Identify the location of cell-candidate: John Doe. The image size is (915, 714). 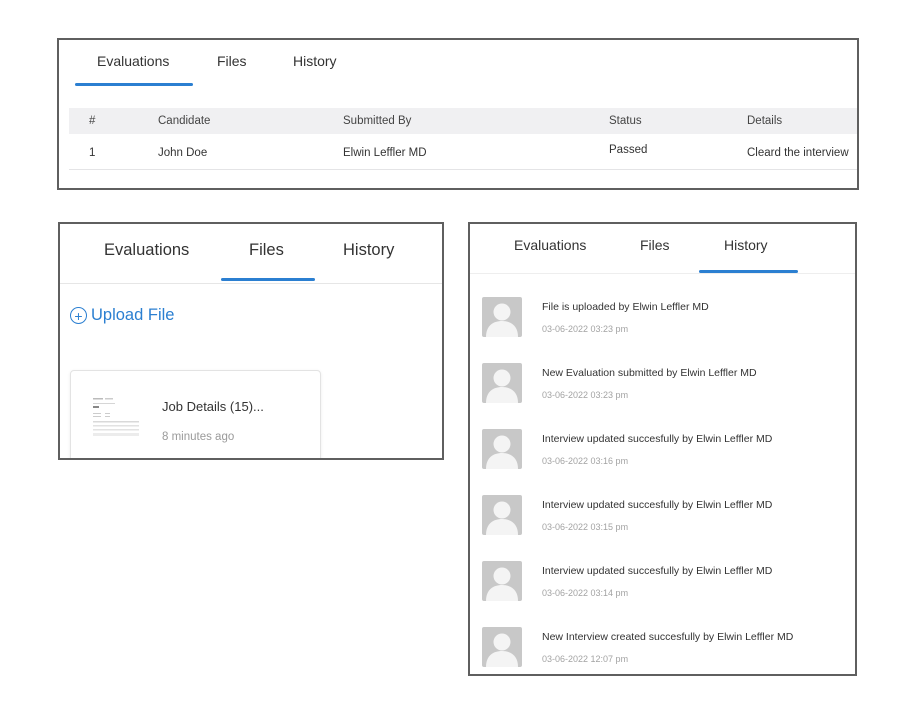
(183, 153).